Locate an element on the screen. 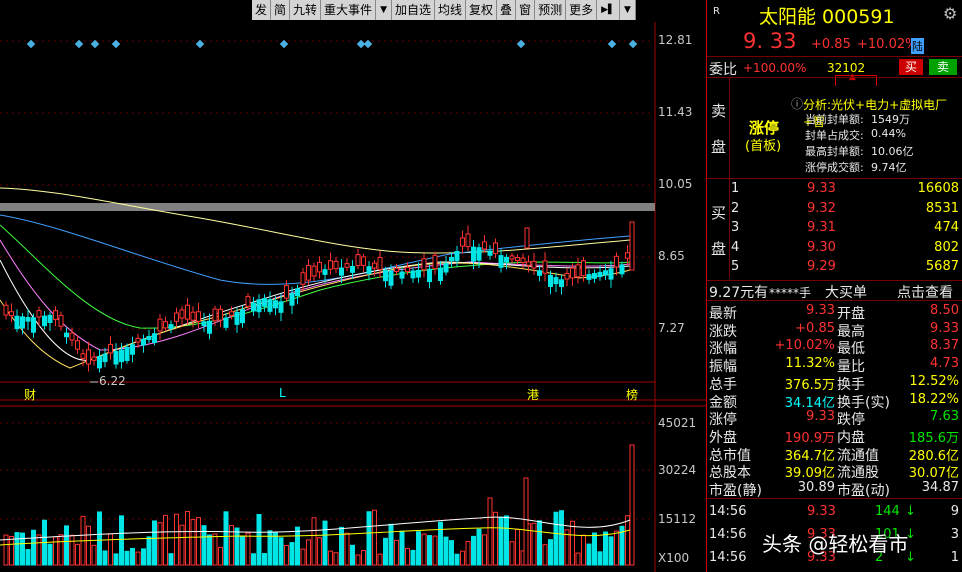 The height and width of the screenshot is (572, 962). sell-button: 卖 is located at coordinates (943, 67).